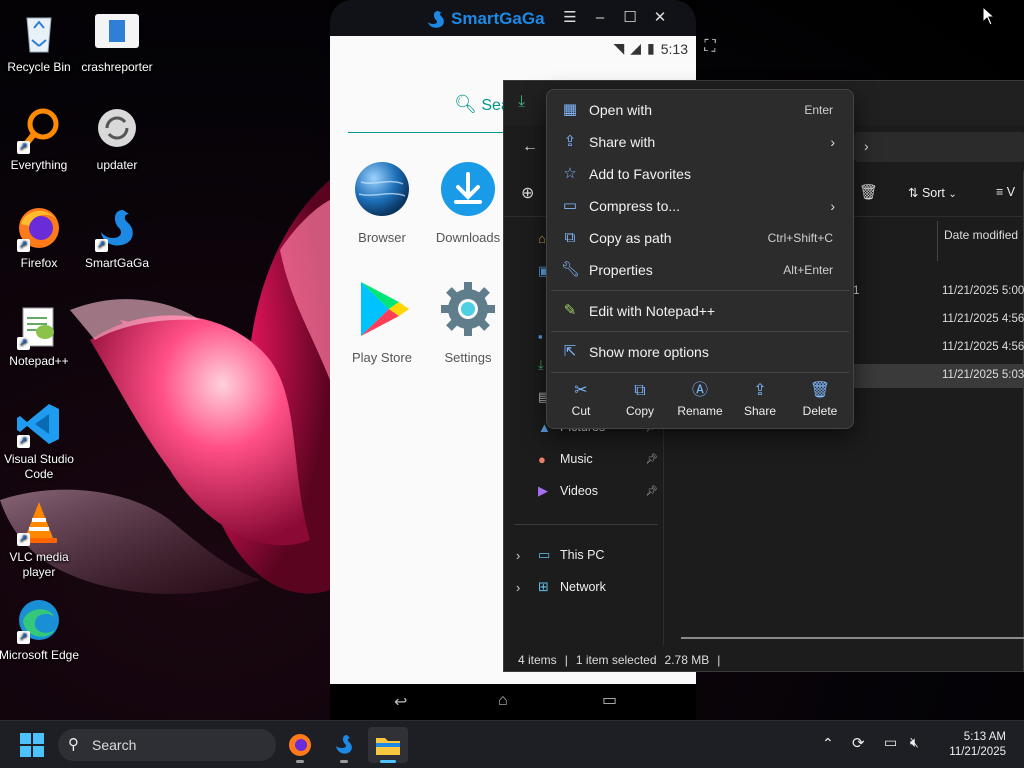 The width and height of the screenshot is (1024, 768). I want to click on recents-icon: ▭, so click(609, 700).